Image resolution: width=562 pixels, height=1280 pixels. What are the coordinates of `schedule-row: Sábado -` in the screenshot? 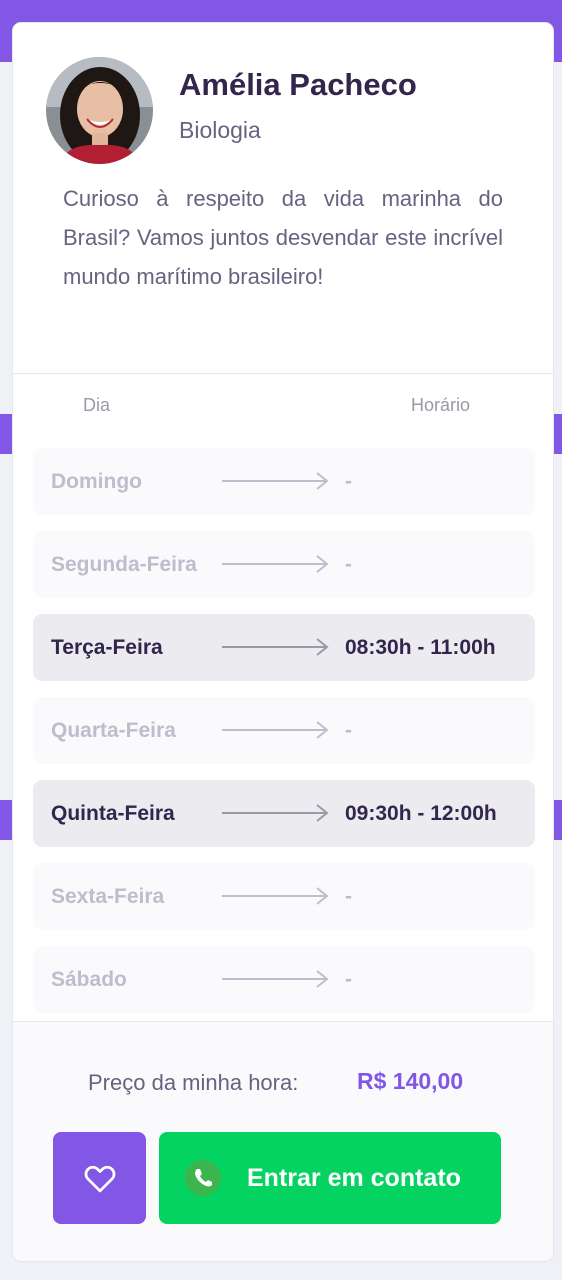 It's located at (284, 979).